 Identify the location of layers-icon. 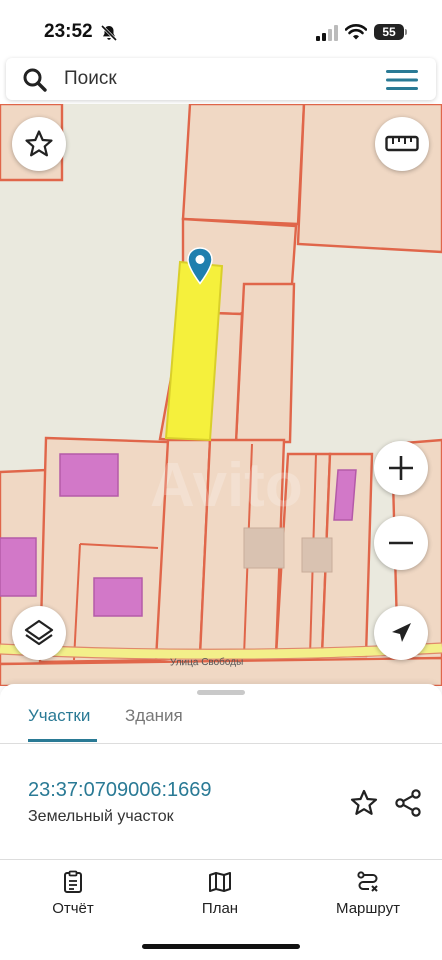
(39, 632).